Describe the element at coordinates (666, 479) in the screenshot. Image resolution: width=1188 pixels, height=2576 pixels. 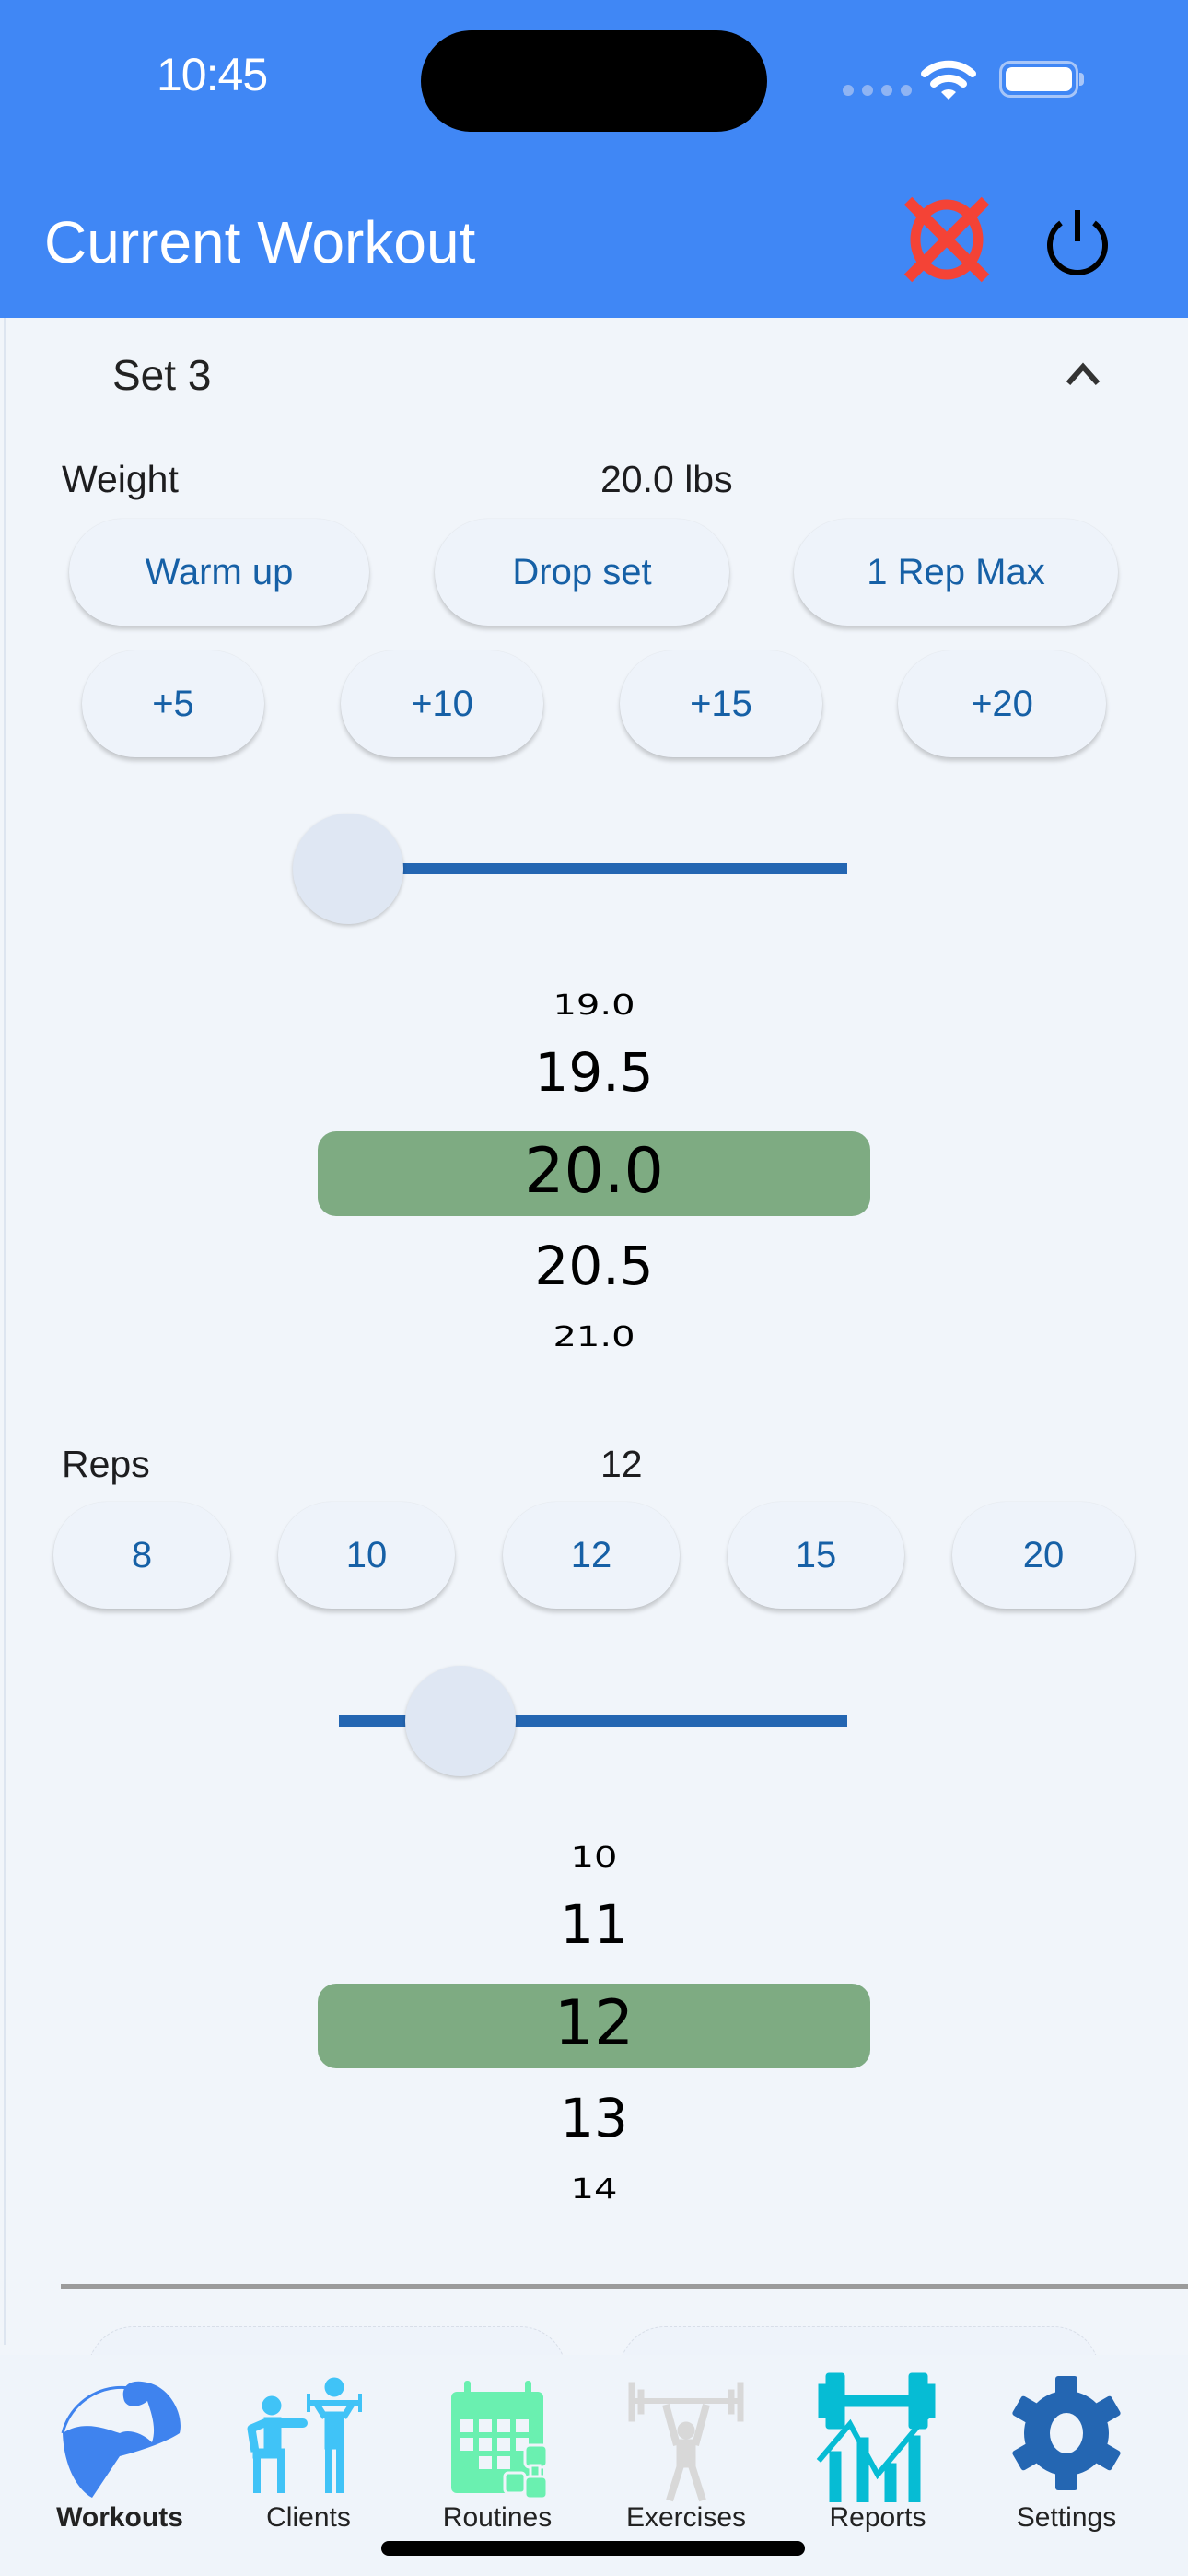
I see `weight-value: 20.0 lbs` at that location.